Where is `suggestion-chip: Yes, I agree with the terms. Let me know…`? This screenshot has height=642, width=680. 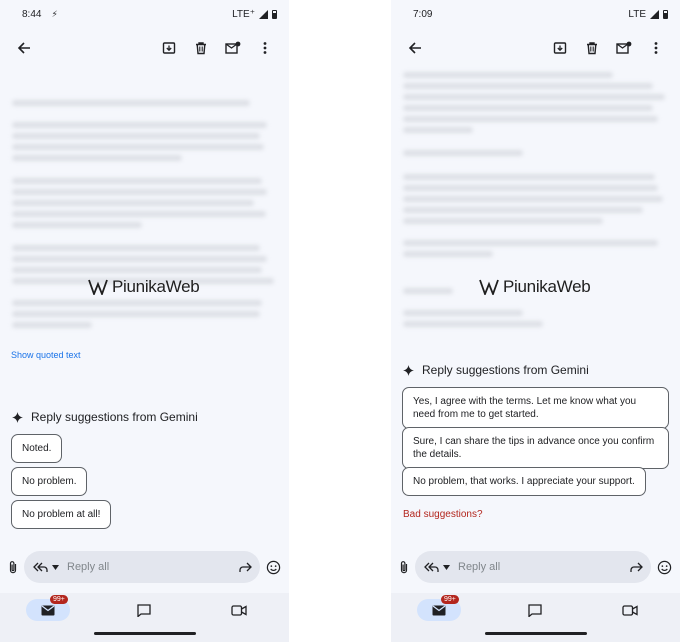
suggestion-chip: Yes, I agree with the terms. Let me know… is located at coordinates (535, 408).